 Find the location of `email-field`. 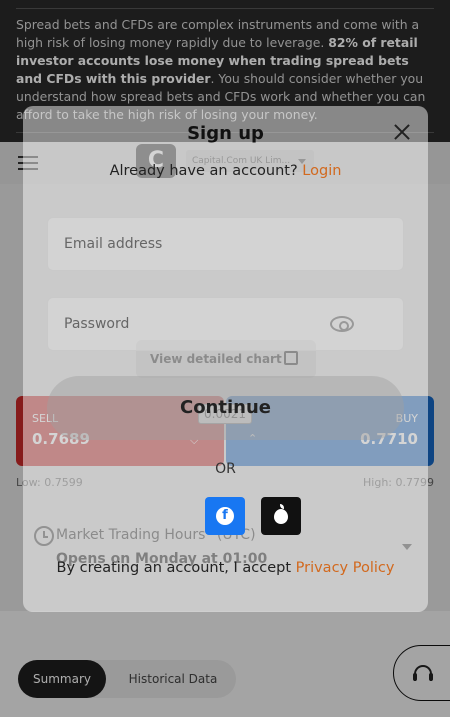

email-field is located at coordinates (225, 244).